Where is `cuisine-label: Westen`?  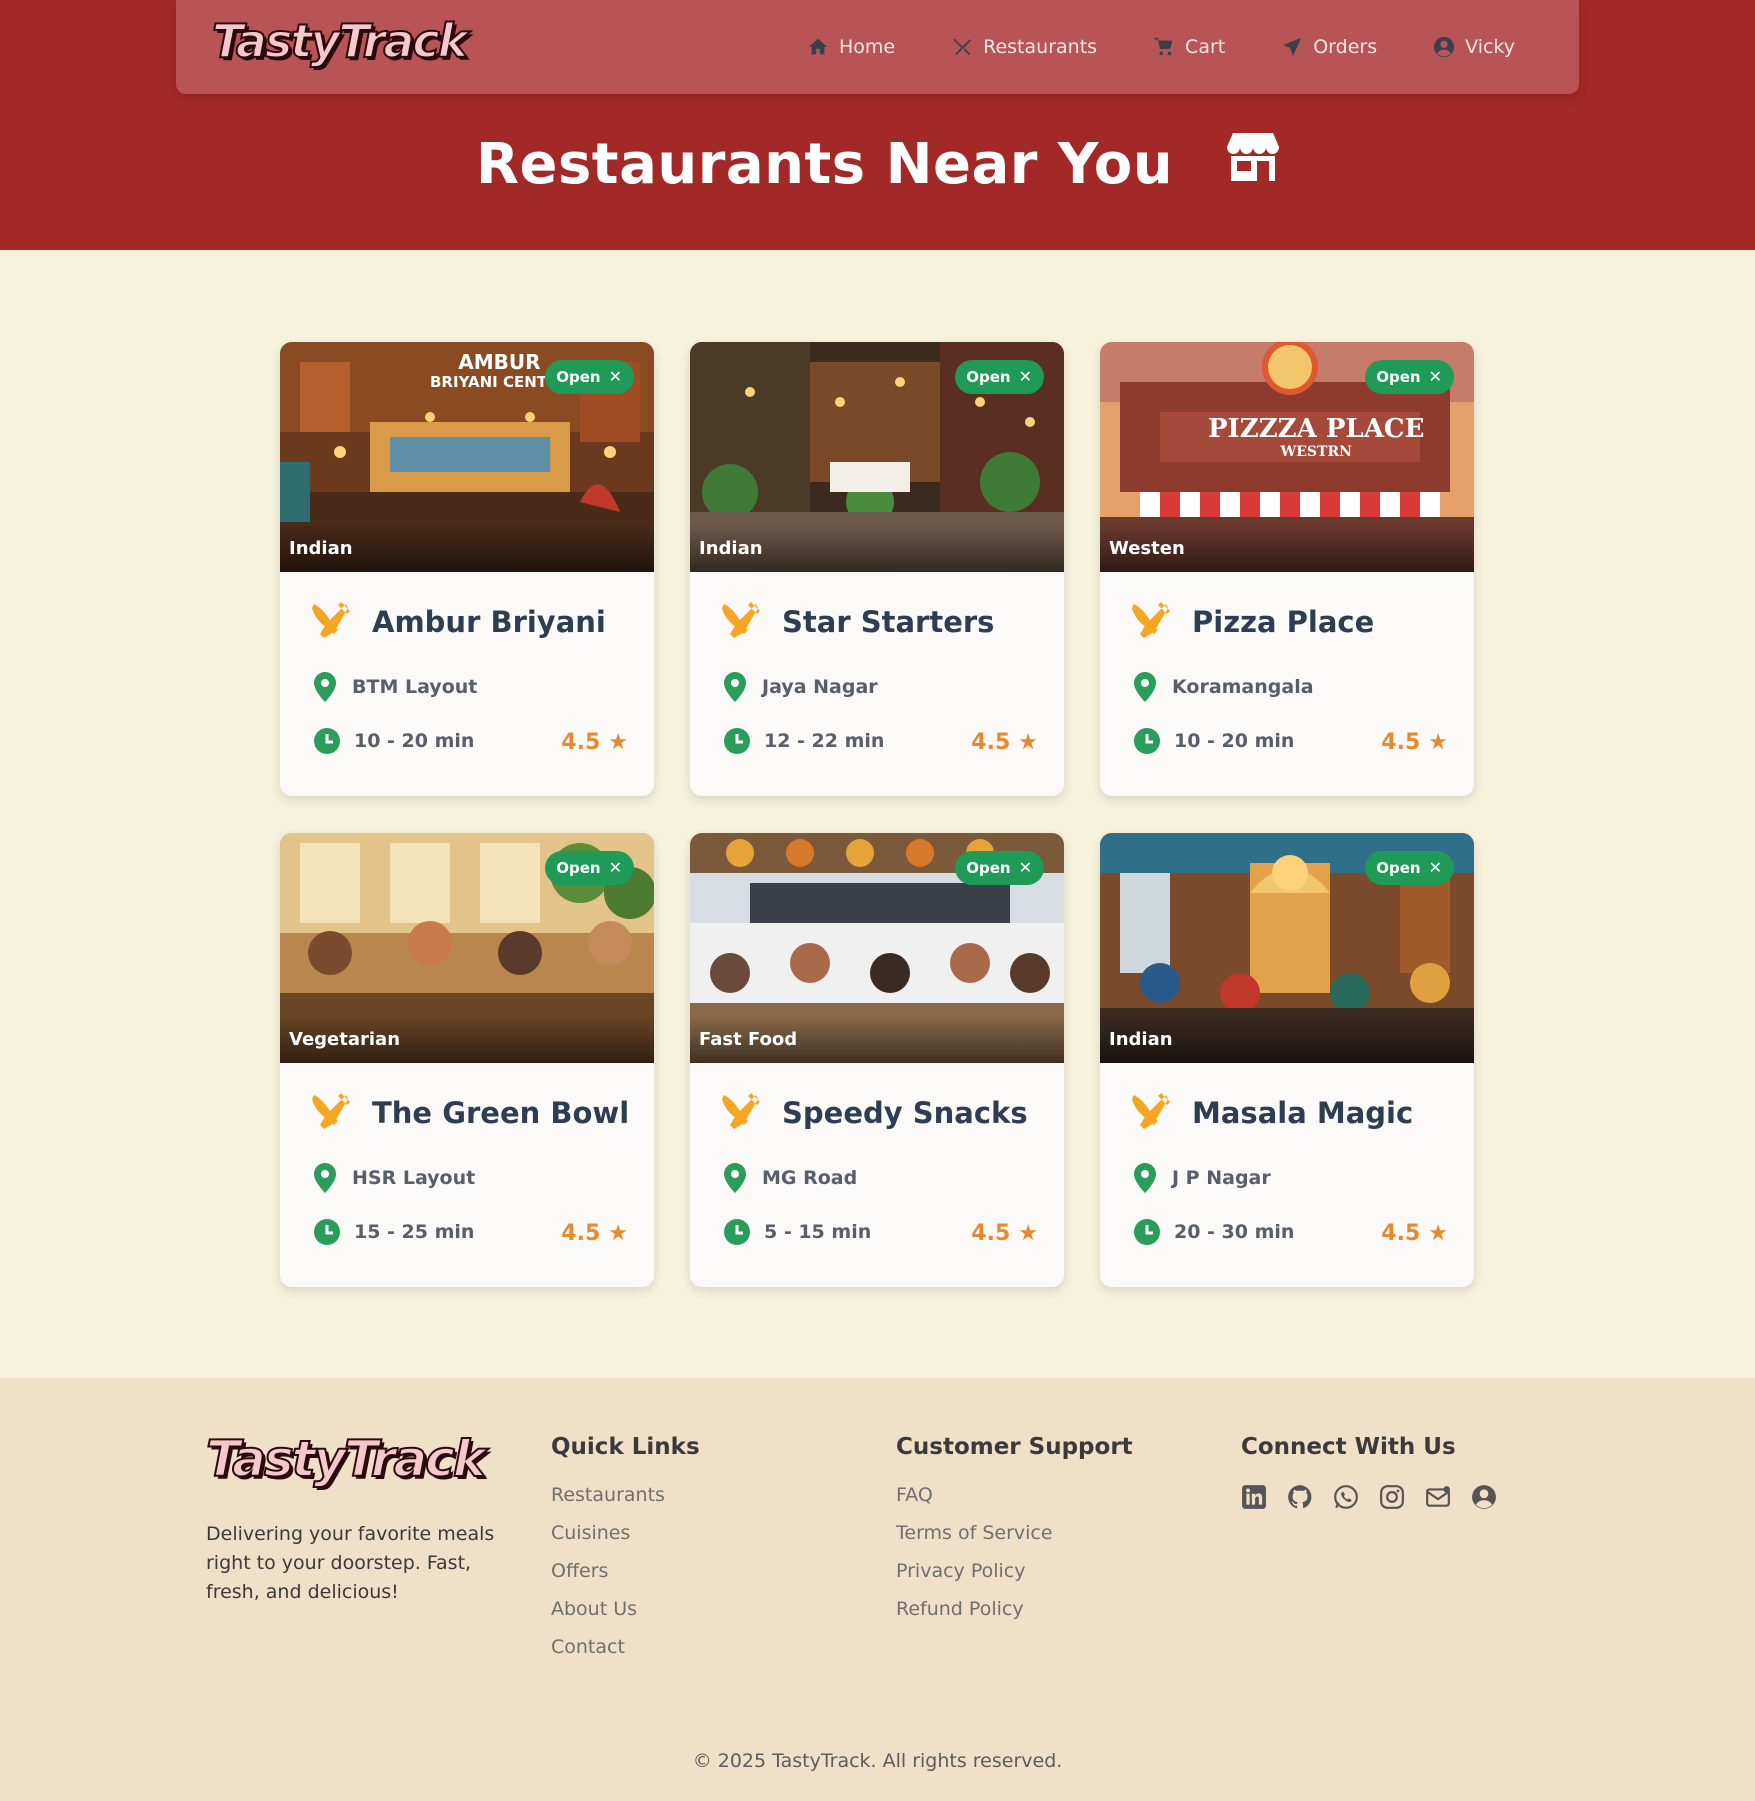 cuisine-label: Westen is located at coordinates (1147, 548).